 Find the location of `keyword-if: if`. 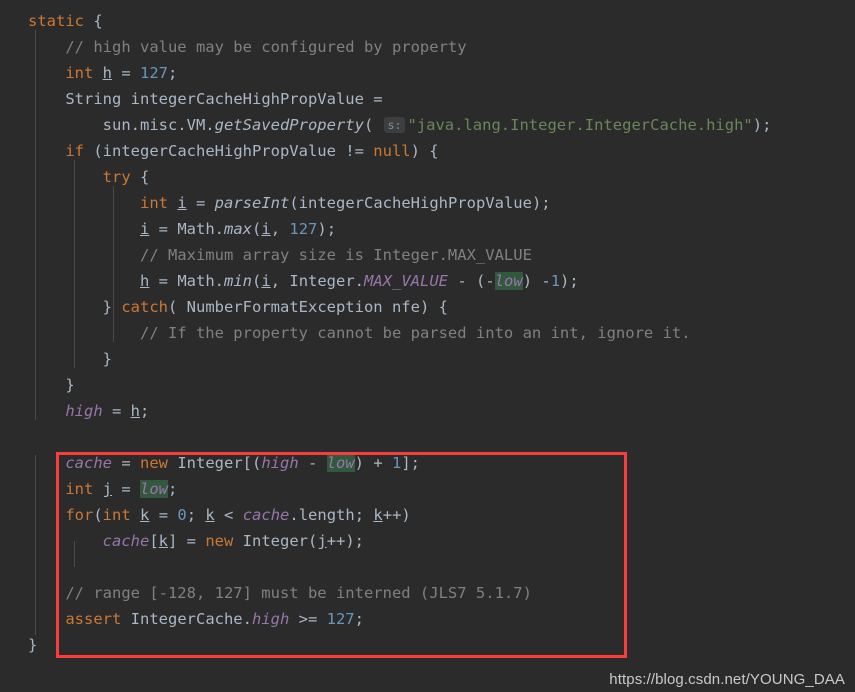

keyword-if: if is located at coordinates (74, 151).